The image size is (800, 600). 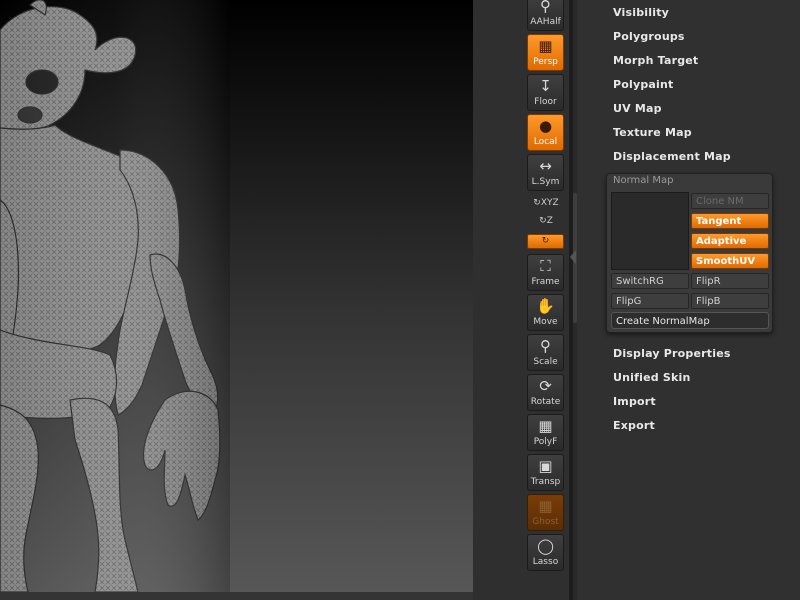 What do you see at coordinates (650, 281) in the screenshot?
I see `switchrg-toggle: SwitchRG` at bounding box center [650, 281].